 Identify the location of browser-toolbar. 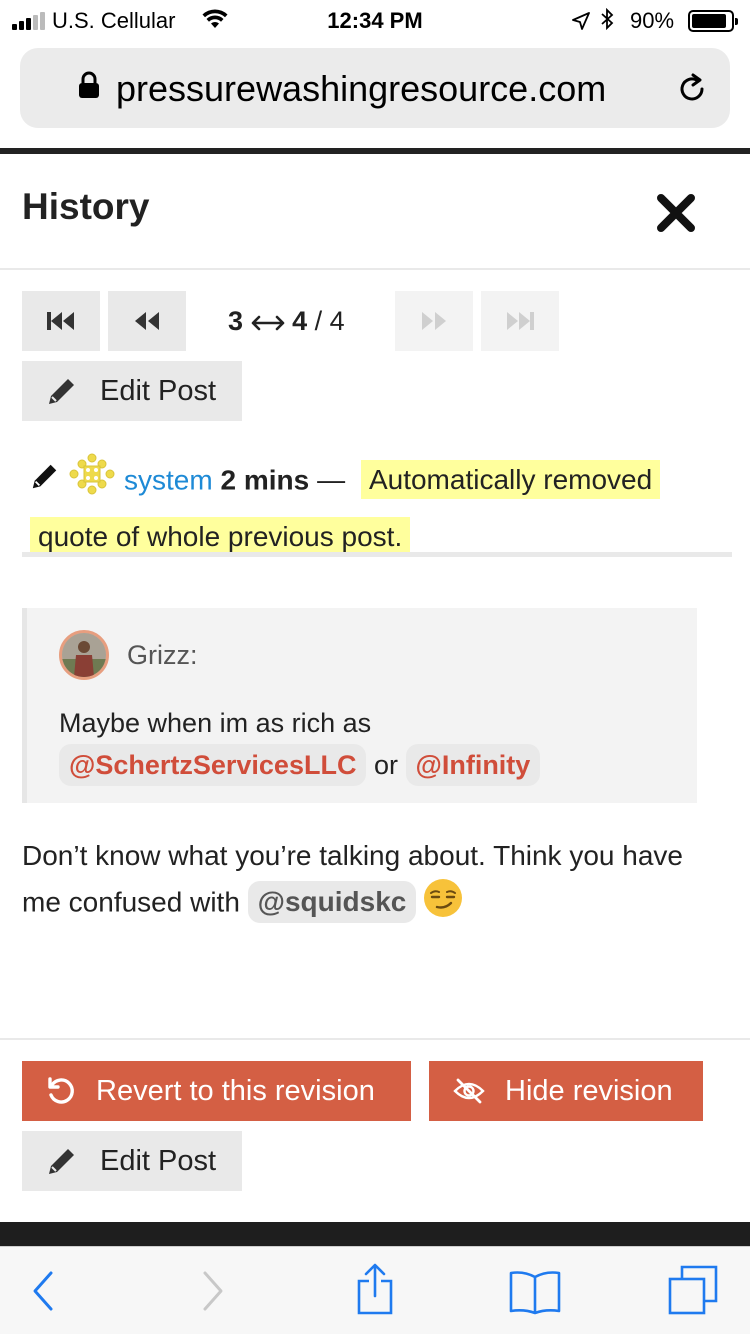
(375, 1290).